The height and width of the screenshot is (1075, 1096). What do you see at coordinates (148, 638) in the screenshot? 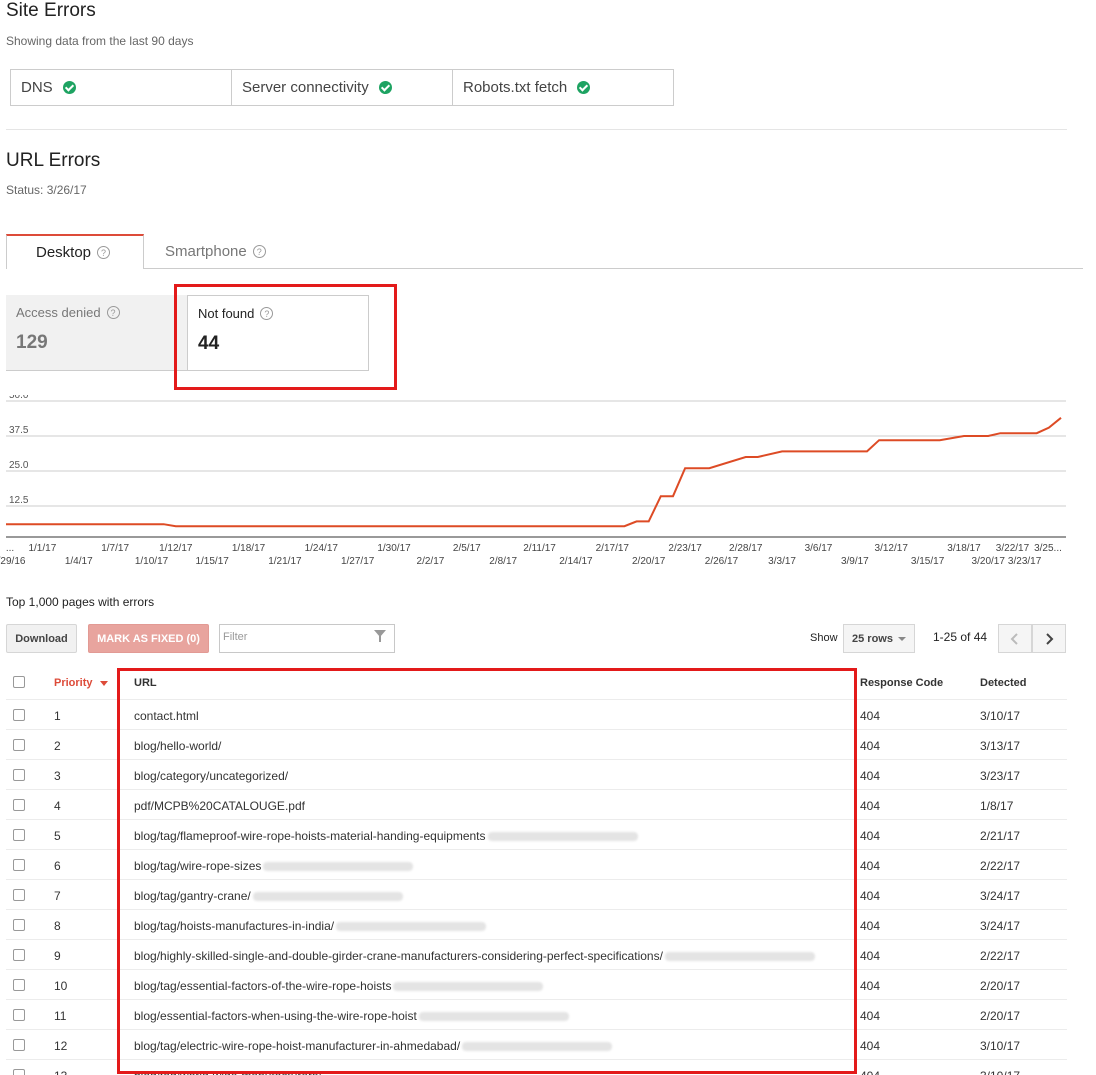
I see `mark-as-fixed-button: MARK AS FIXED (0)` at bounding box center [148, 638].